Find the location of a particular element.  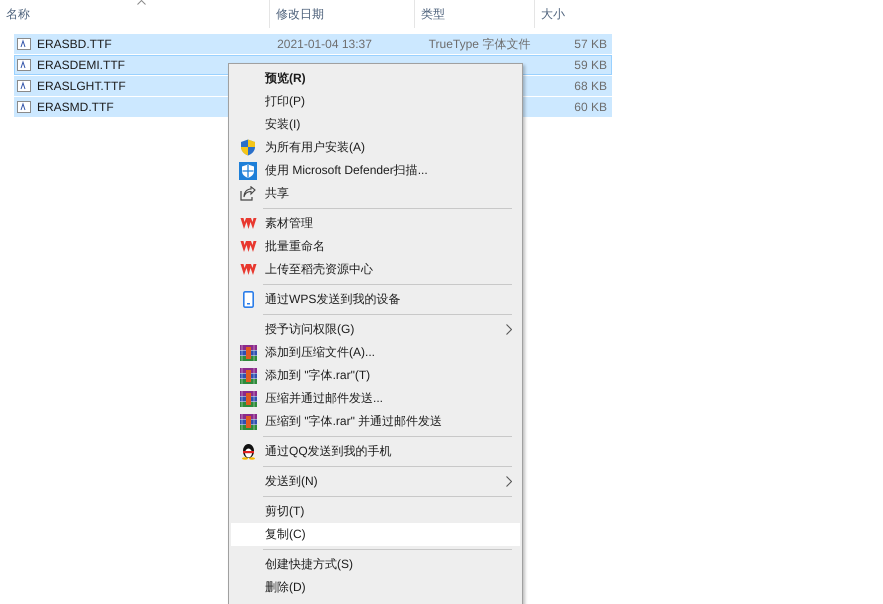

type-text: TrueType 字体文件 is located at coordinates (479, 44).